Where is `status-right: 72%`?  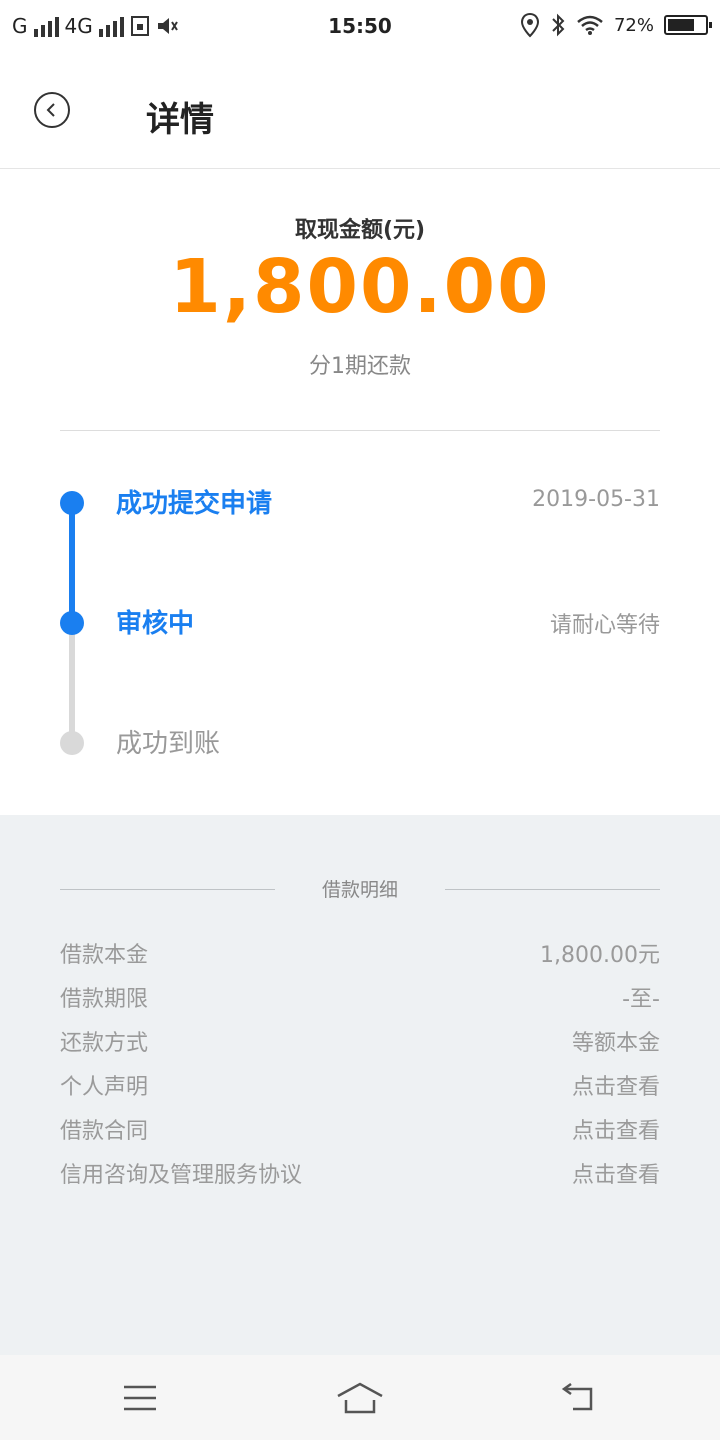
status-right: 72% is located at coordinates (616, 25).